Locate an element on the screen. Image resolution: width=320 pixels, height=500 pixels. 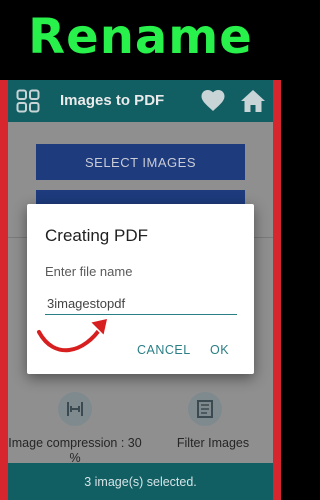
ok-button: OK is located at coordinates (219, 350).